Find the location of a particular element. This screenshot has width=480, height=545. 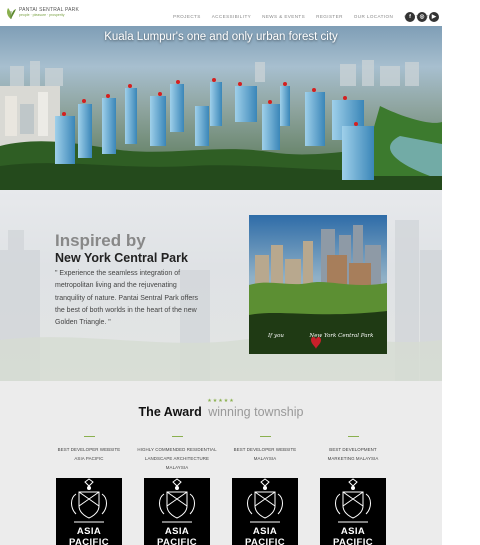

awards-heading-sub: winning township is located at coordinates (256, 412).